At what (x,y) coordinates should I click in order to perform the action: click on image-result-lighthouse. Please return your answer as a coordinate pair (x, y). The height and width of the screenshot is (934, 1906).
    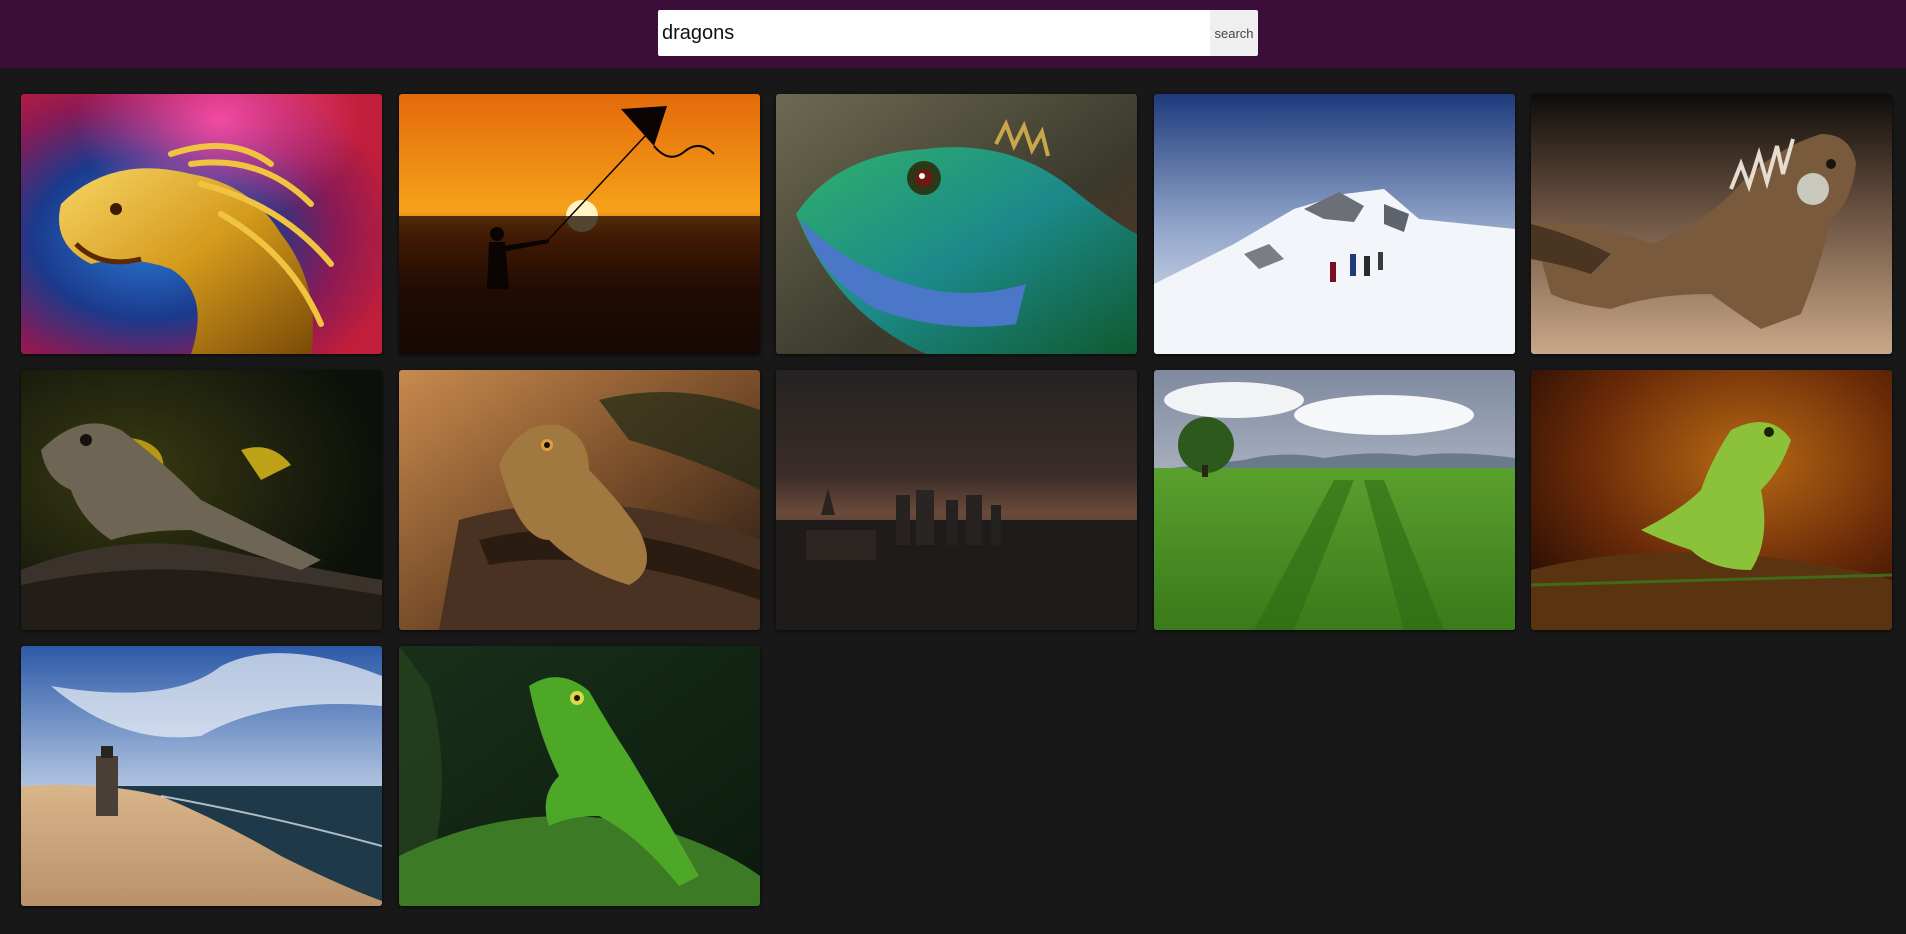
    Looking at the image, I should click on (201, 776).